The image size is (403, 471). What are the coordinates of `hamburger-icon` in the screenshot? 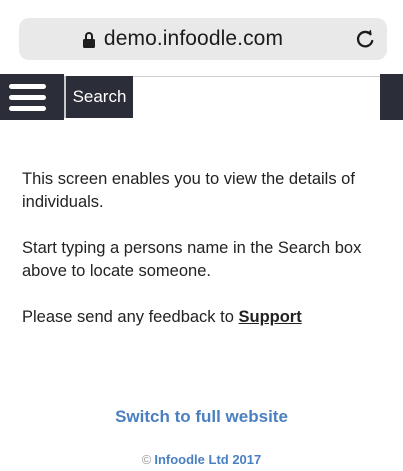 It's located at (32, 98).